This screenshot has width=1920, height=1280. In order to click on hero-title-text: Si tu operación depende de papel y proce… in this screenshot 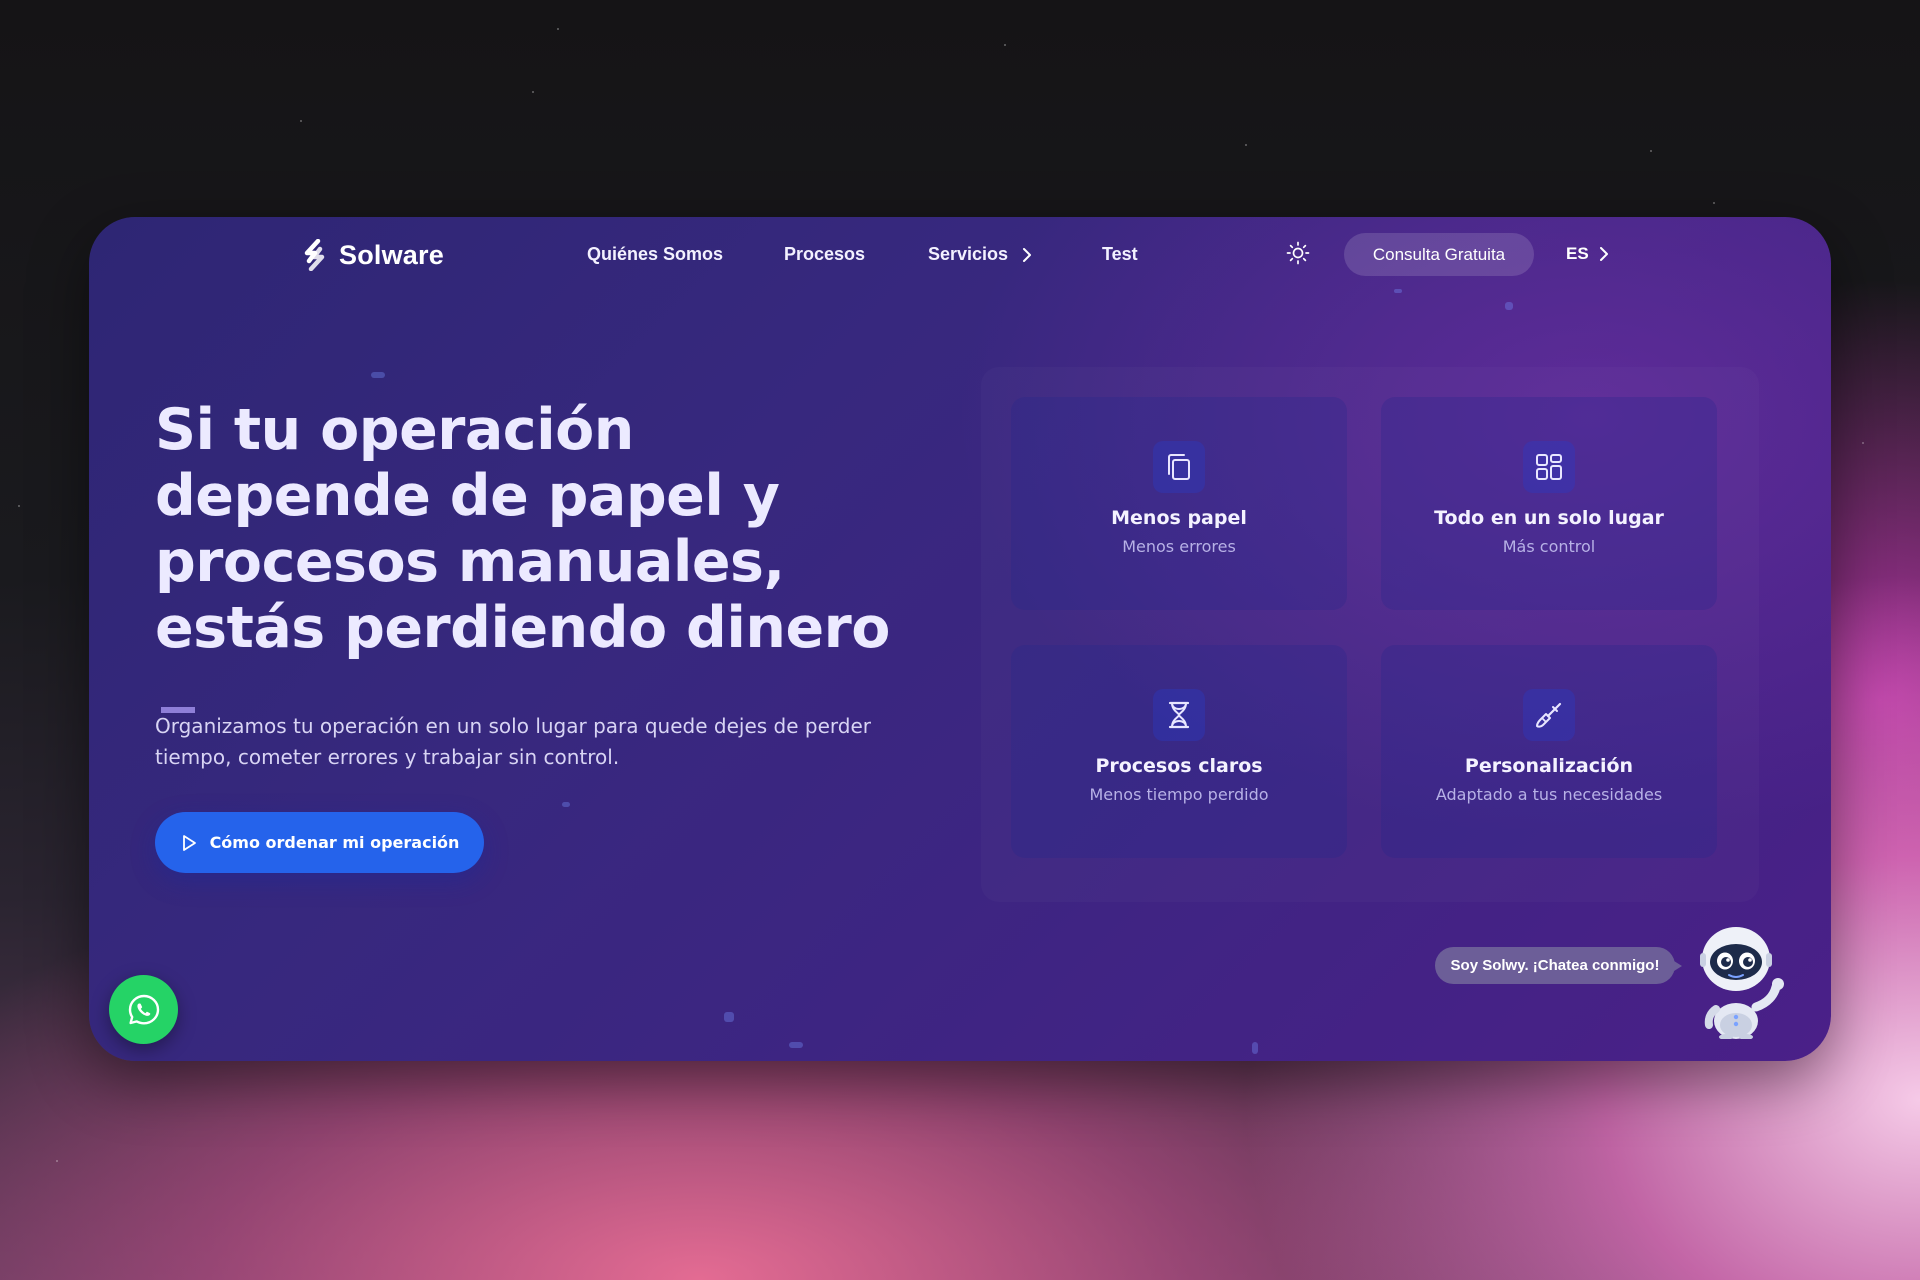, I will do `click(522, 529)`.